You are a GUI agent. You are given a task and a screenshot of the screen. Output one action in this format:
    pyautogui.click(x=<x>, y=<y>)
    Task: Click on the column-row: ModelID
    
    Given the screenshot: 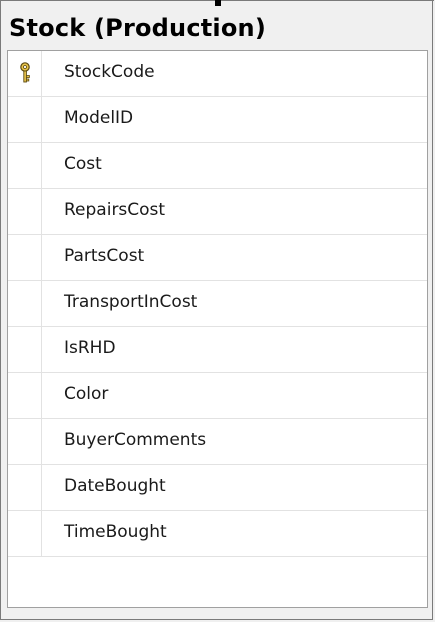 What is the action you would take?
    pyautogui.click(x=217, y=120)
    